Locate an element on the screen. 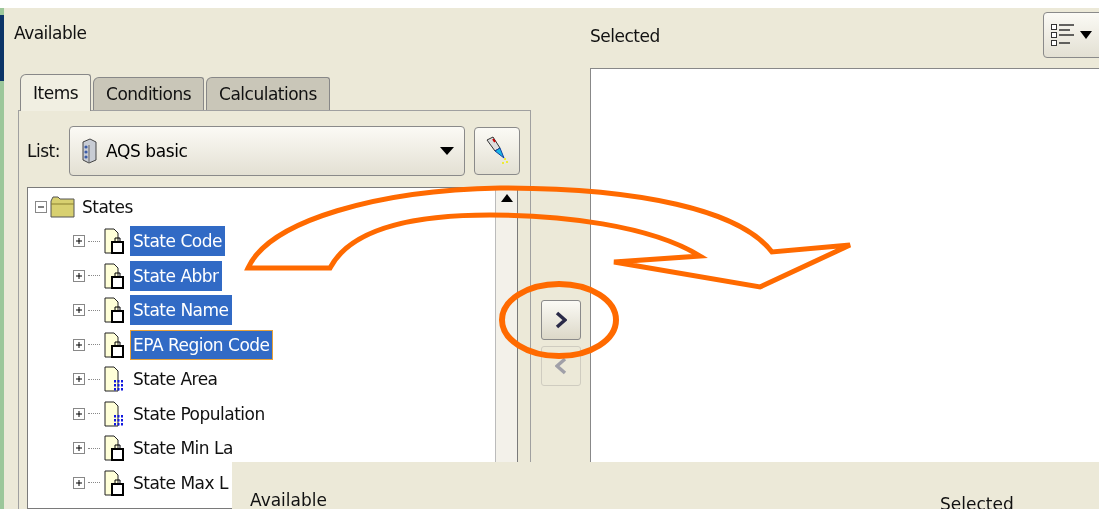  database-icon is located at coordinates (89, 151).